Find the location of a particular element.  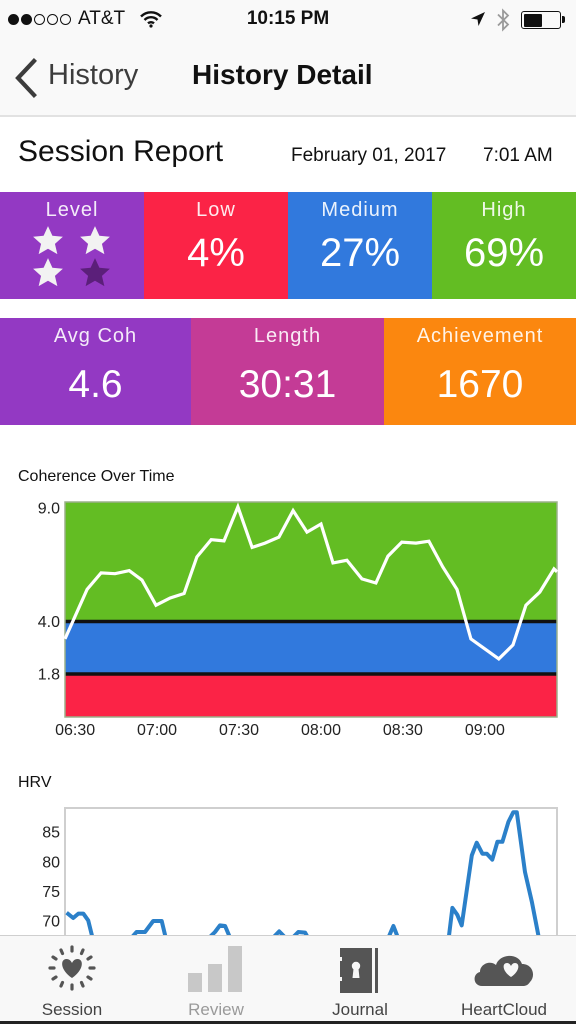

low-tile: Low 4% is located at coordinates (216, 245).